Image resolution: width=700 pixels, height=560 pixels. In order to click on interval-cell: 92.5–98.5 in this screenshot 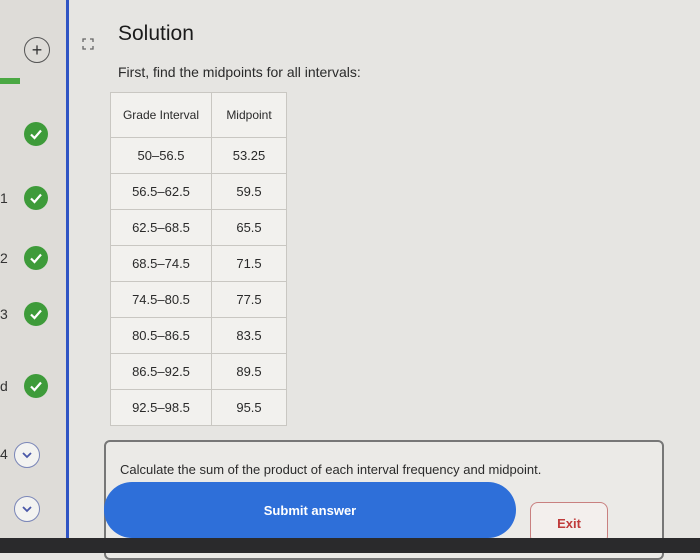, I will do `click(161, 407)`.